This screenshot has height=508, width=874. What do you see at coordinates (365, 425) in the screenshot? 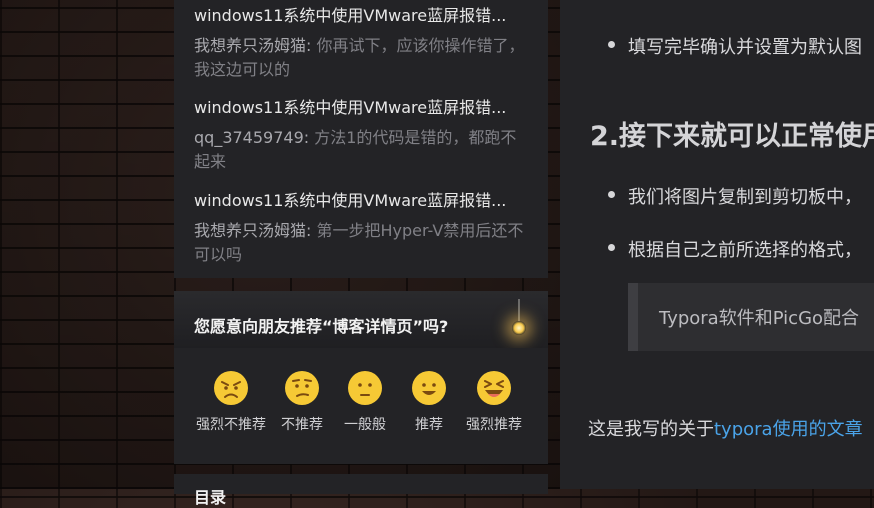
I see `recommend-label: 一般般` at bounding box center [365, 425].